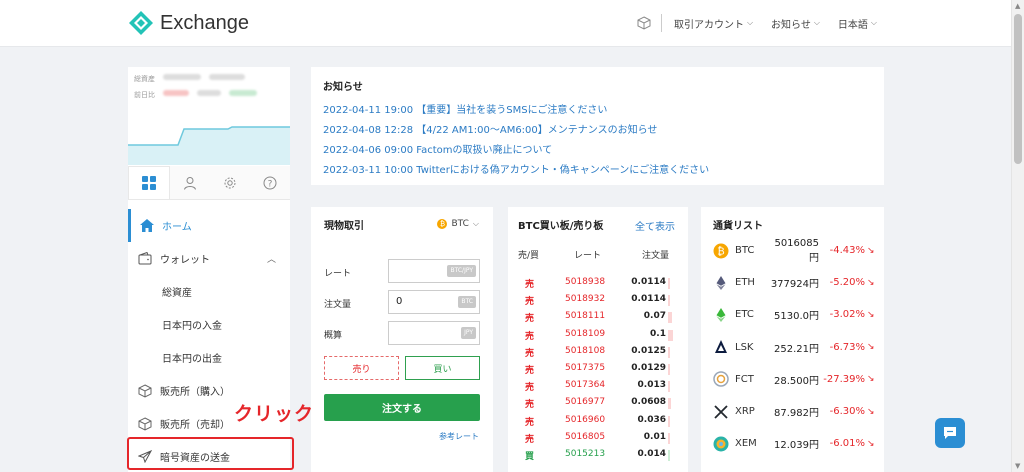  Describe the element at coordinates (794, 250) in the screenshot. I see `currency-row: ₿ BTC 5016085円 -4.43% ↘` at that location.